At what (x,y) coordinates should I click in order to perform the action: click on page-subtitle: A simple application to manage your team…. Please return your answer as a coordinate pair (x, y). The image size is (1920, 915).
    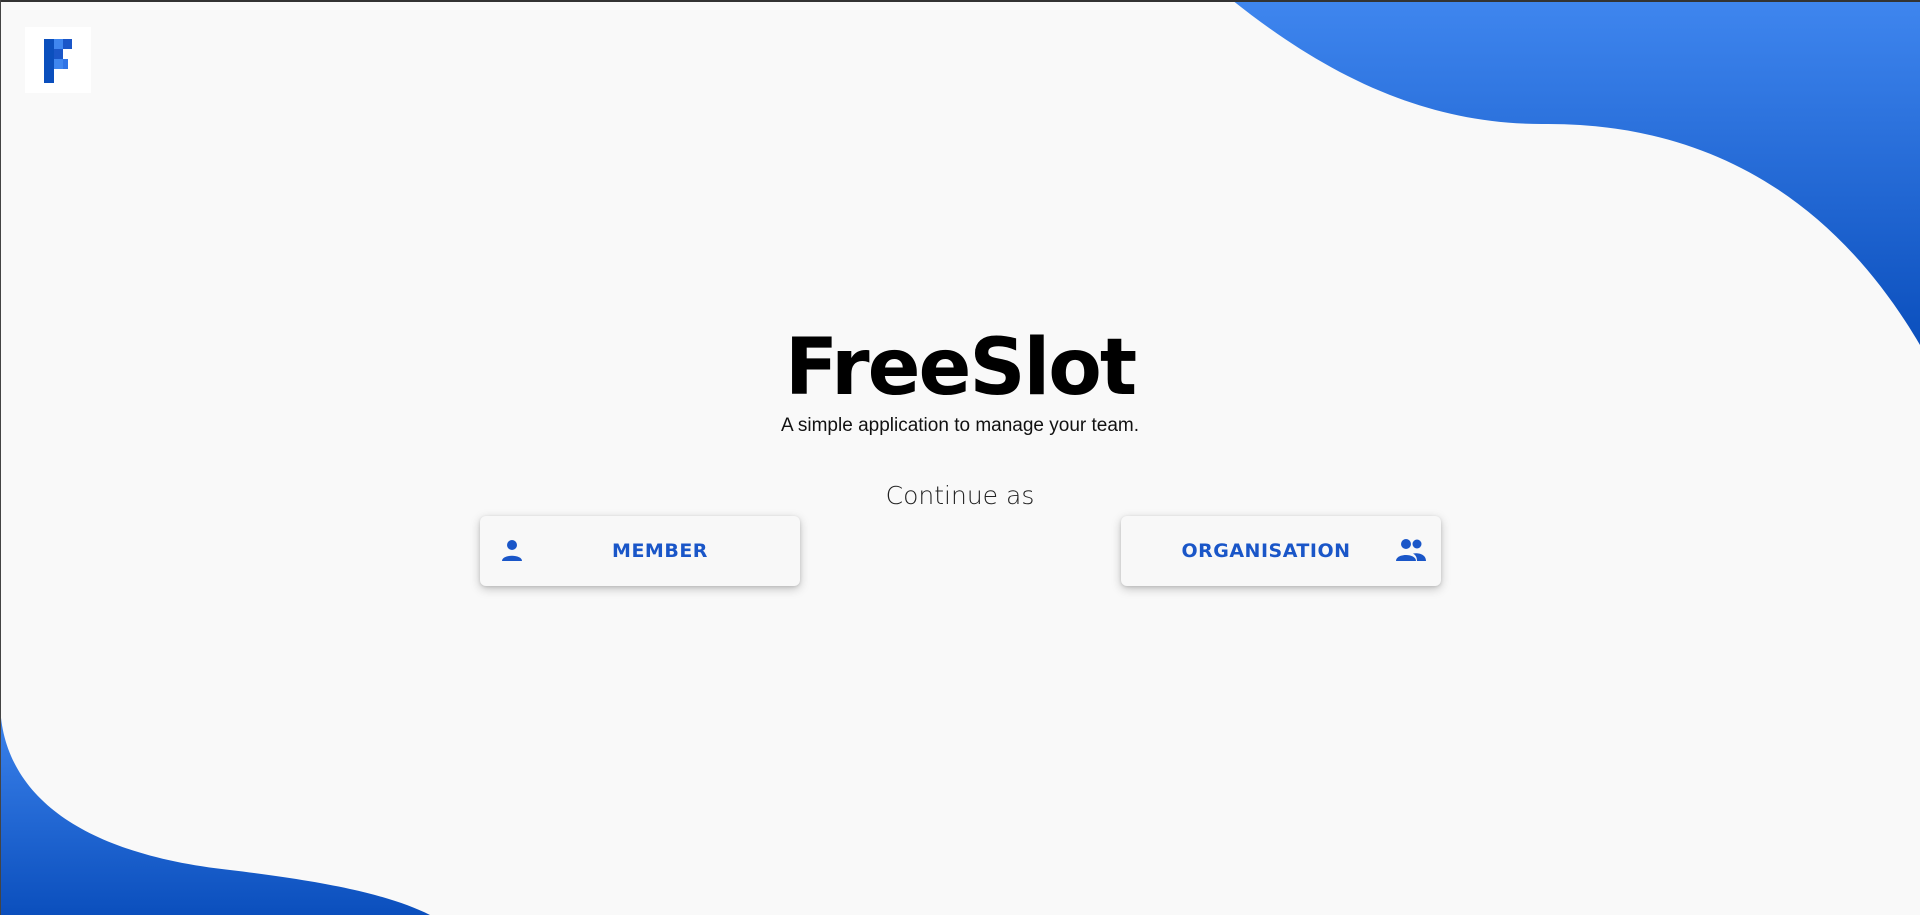
    Looking at the image, I should click on (960, 425).